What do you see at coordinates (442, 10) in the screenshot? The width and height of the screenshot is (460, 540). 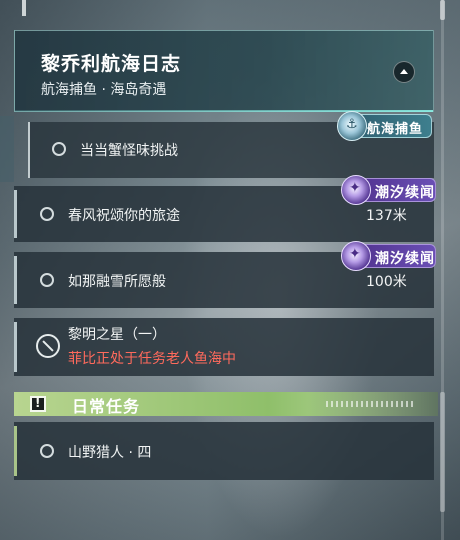 I see `scrollbar-thumb-top` at bounding box center [442, 10].